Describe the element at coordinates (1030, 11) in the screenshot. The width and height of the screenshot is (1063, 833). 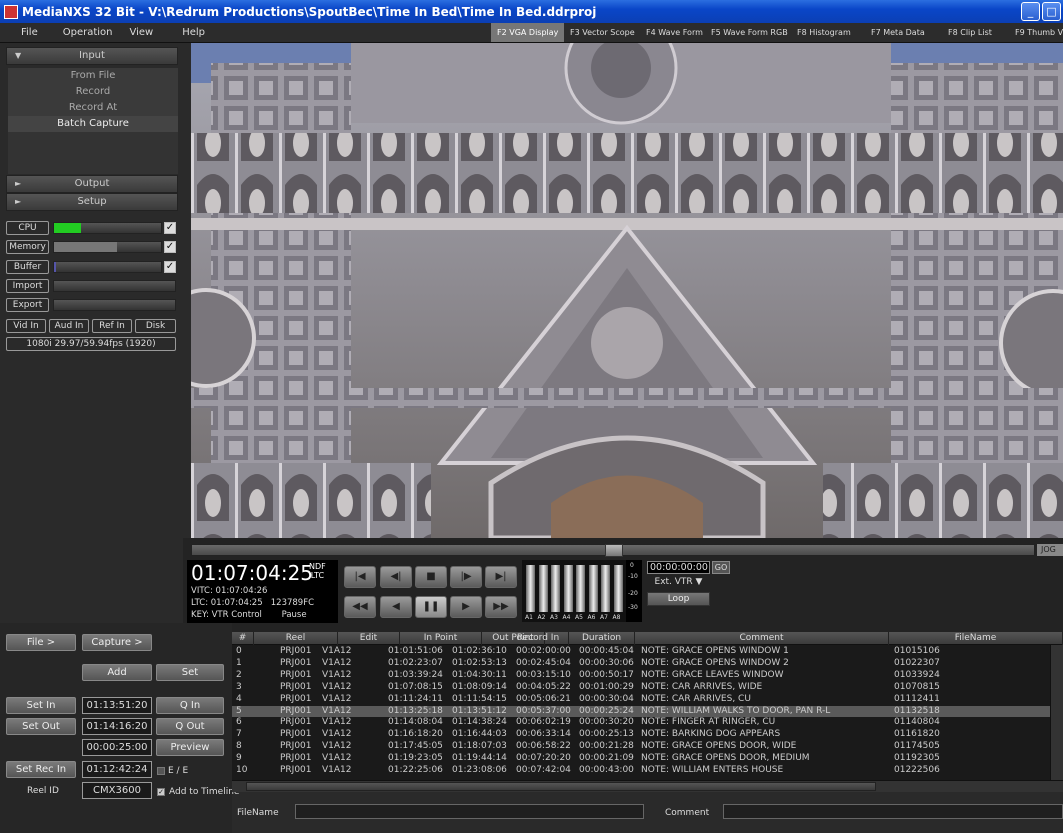
I see `minimize-button: _` at that location.